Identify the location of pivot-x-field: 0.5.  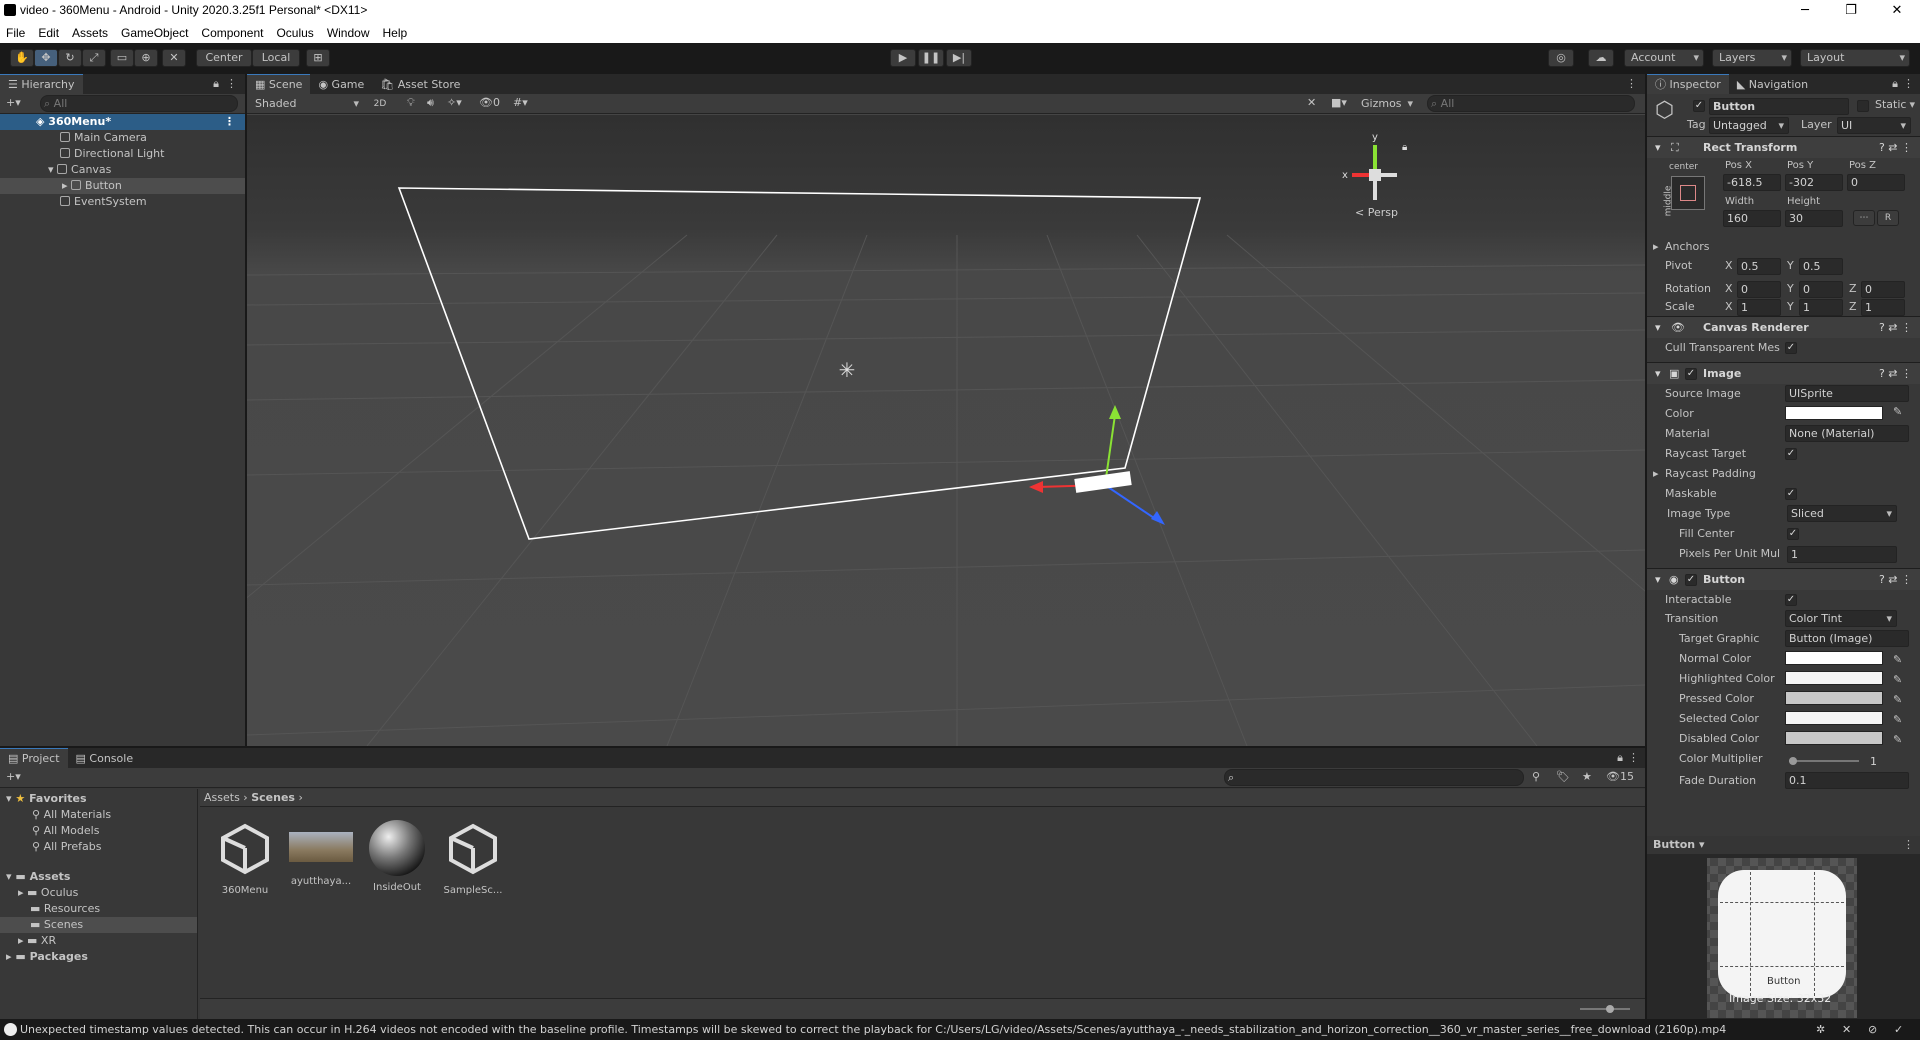
(1759, 266).